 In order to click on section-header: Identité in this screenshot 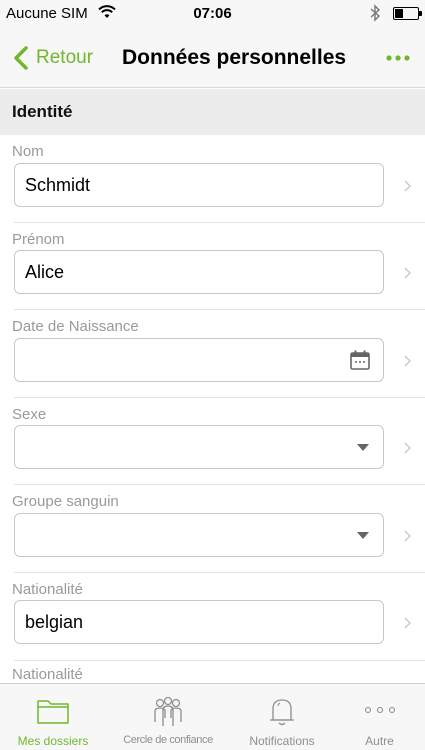, I will do `click(212, 112)`.